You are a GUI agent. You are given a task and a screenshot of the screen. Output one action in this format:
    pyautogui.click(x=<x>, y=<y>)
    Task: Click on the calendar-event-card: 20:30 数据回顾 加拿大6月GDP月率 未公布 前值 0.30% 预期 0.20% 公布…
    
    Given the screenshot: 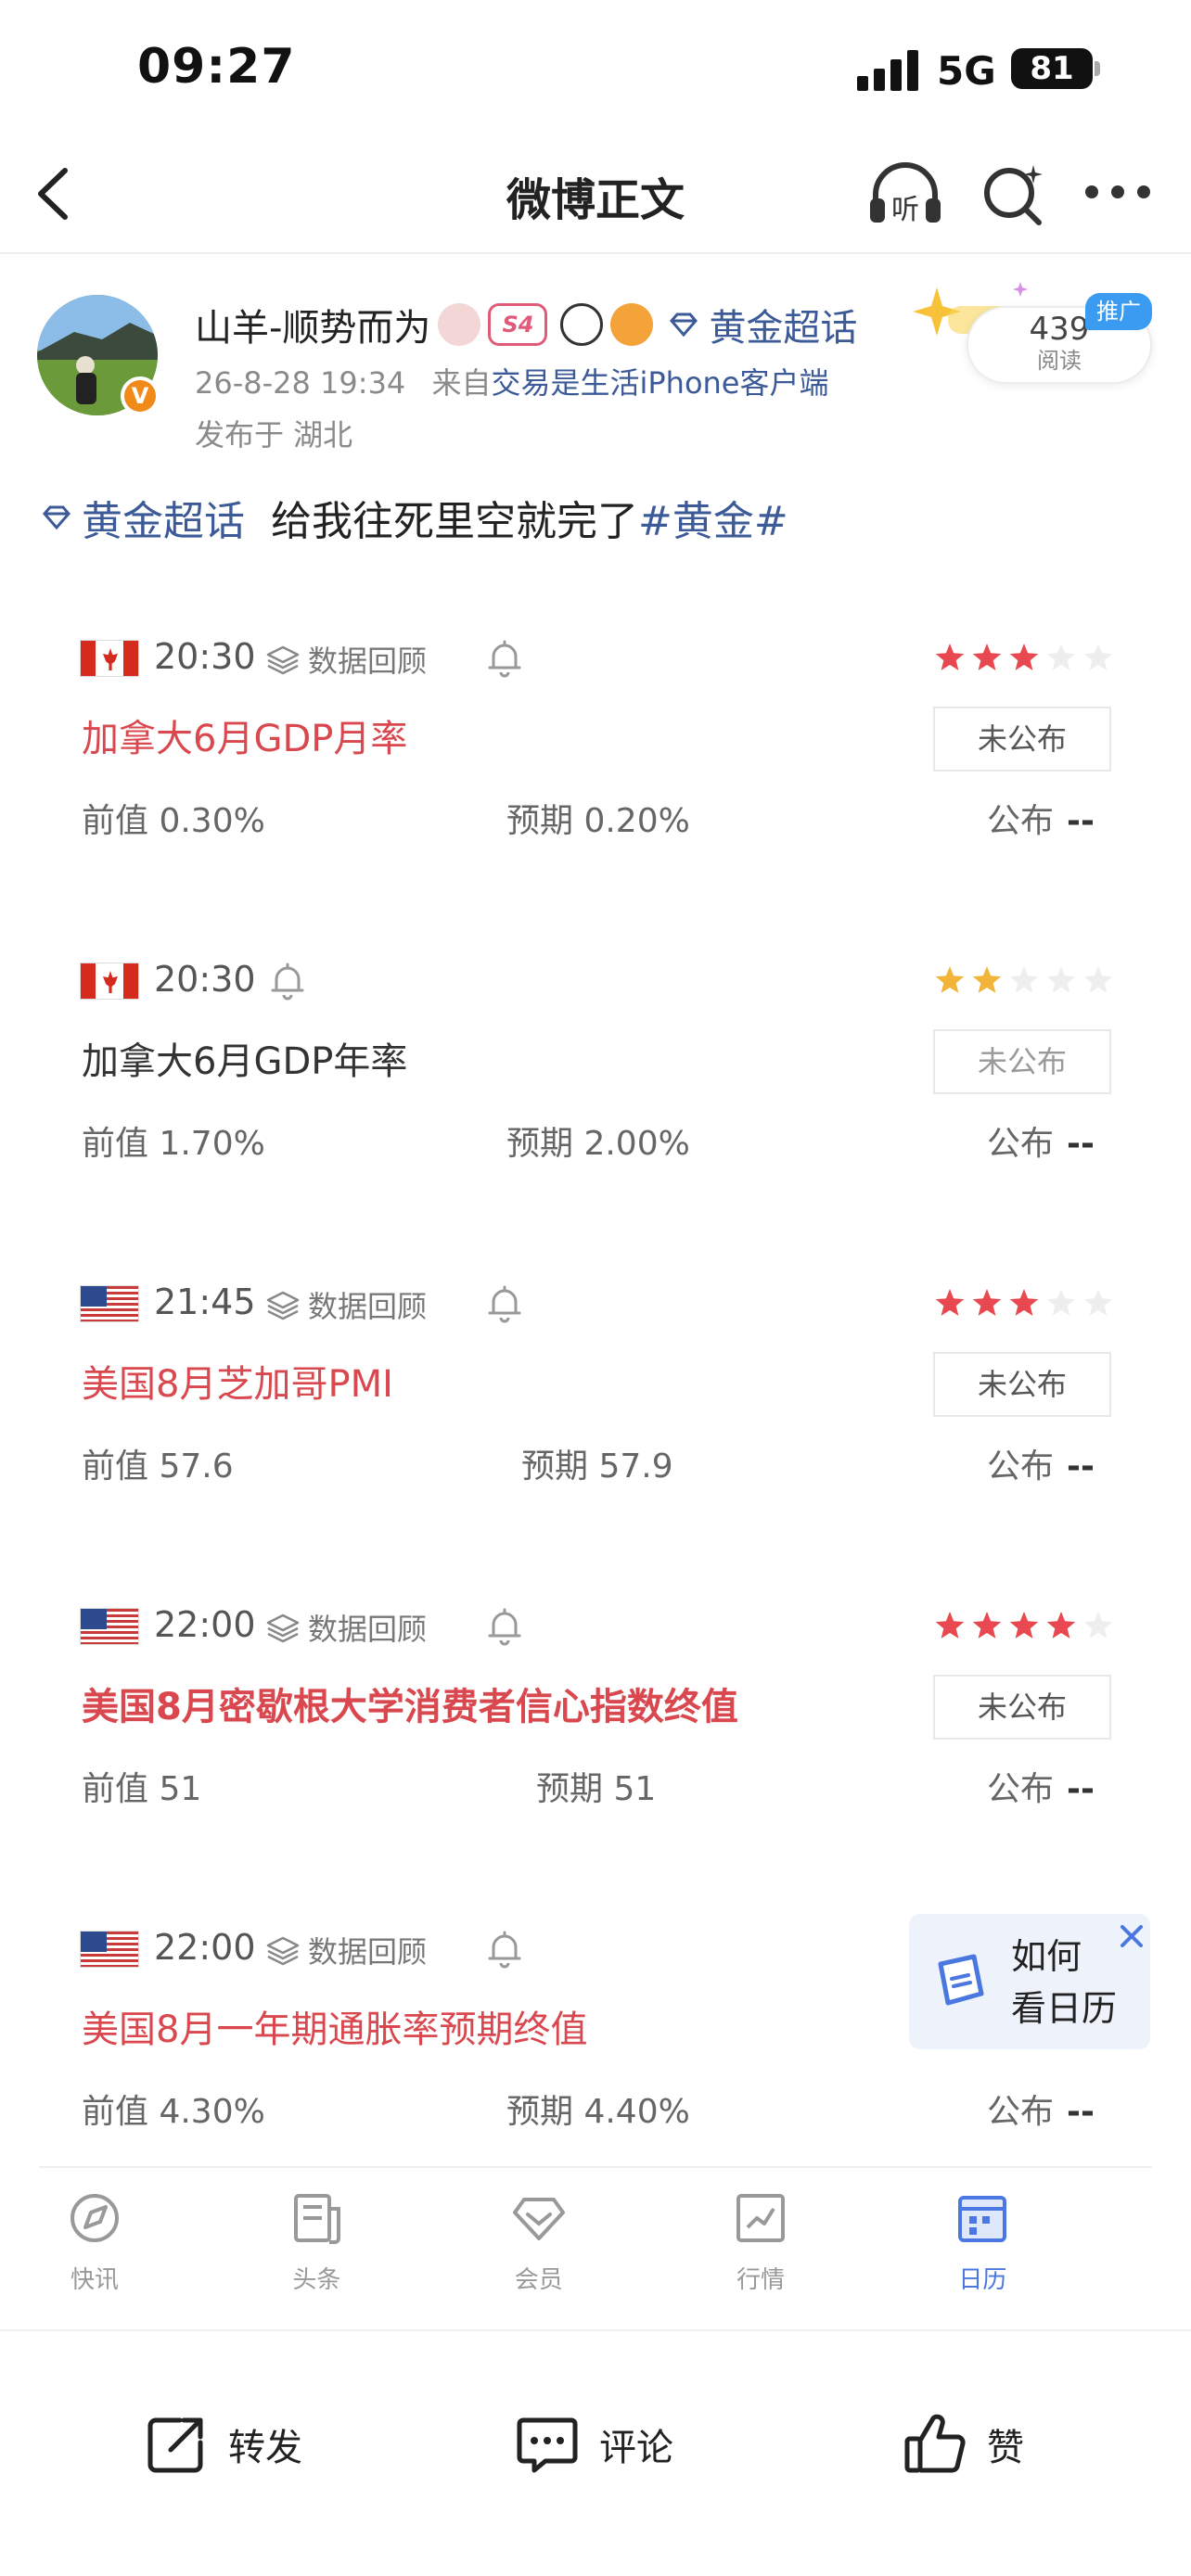 What is the action you would take?
    pyautogui.click(x=595, y=754)
    